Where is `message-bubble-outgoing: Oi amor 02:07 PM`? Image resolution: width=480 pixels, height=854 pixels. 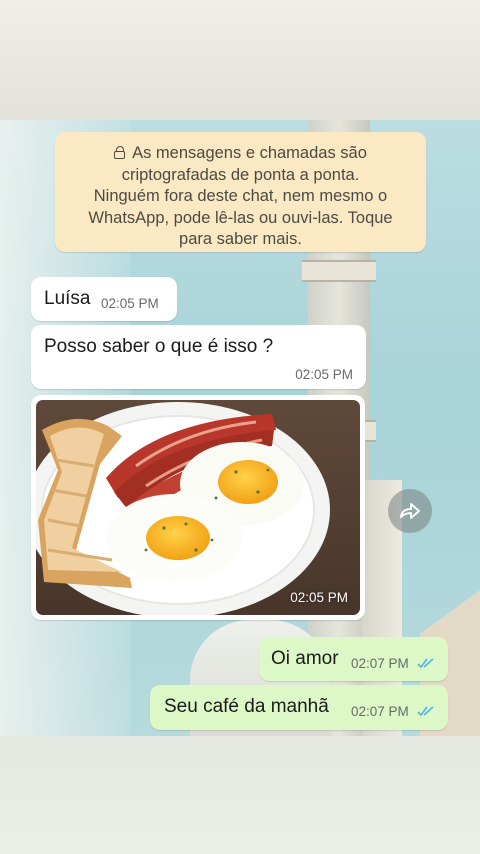
message-bubble-outgoing: Oi amor 02:07 PM is located at coordinates (353, 659).